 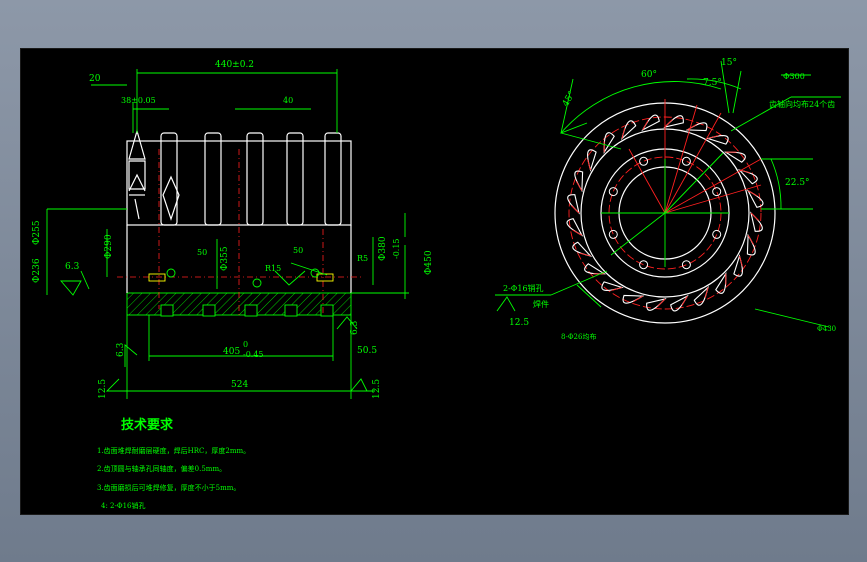 What do you see at coordinates (362, 258) in the screenshot?
I see `dim-r5: R5` at bounding box center [362, 258].